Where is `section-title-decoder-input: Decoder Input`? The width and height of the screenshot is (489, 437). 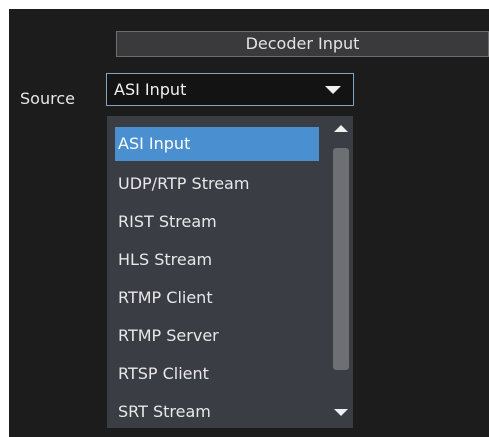
section-title-decoder-input: Decoder Input is located at coordinates (302, 44).